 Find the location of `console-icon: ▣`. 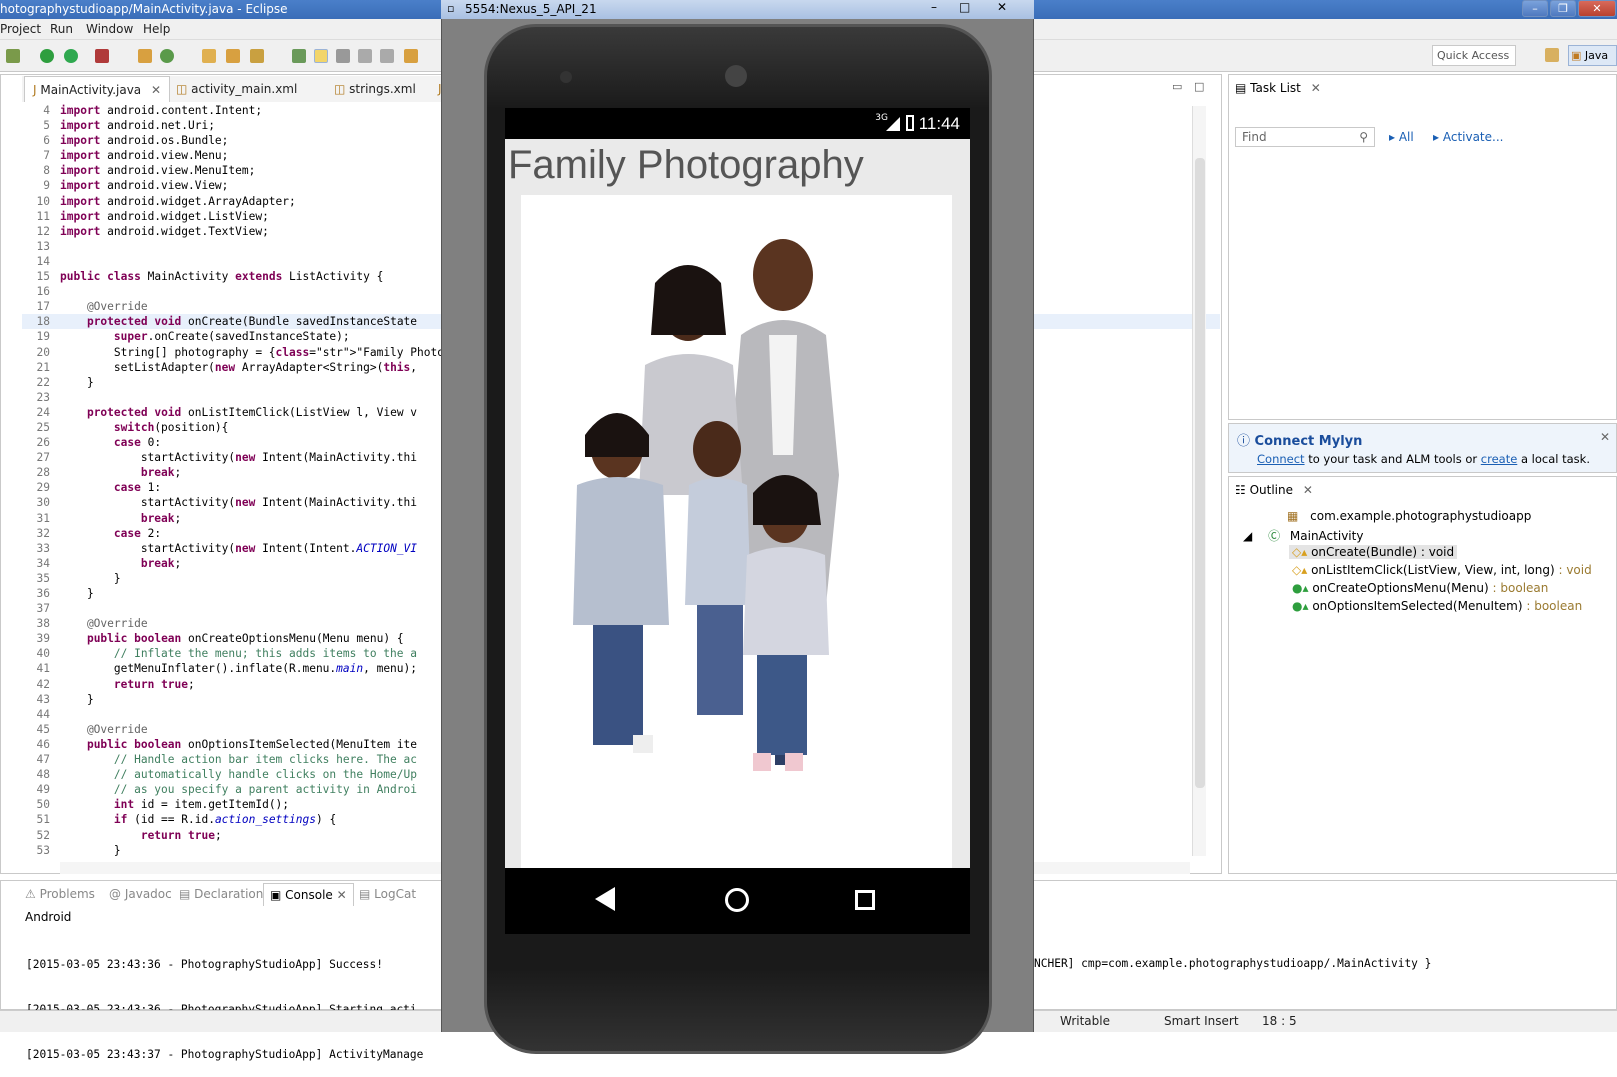

console-icon: ▣ is located at coordinates (276, 895).